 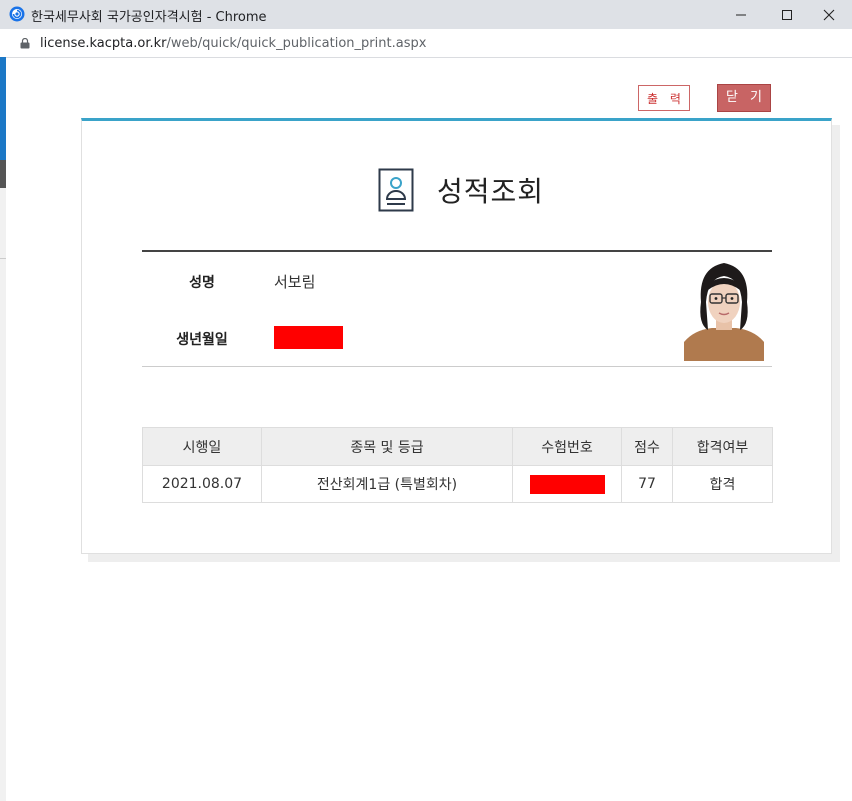 I want to click on lock-icon, so click(x=25, y=43).